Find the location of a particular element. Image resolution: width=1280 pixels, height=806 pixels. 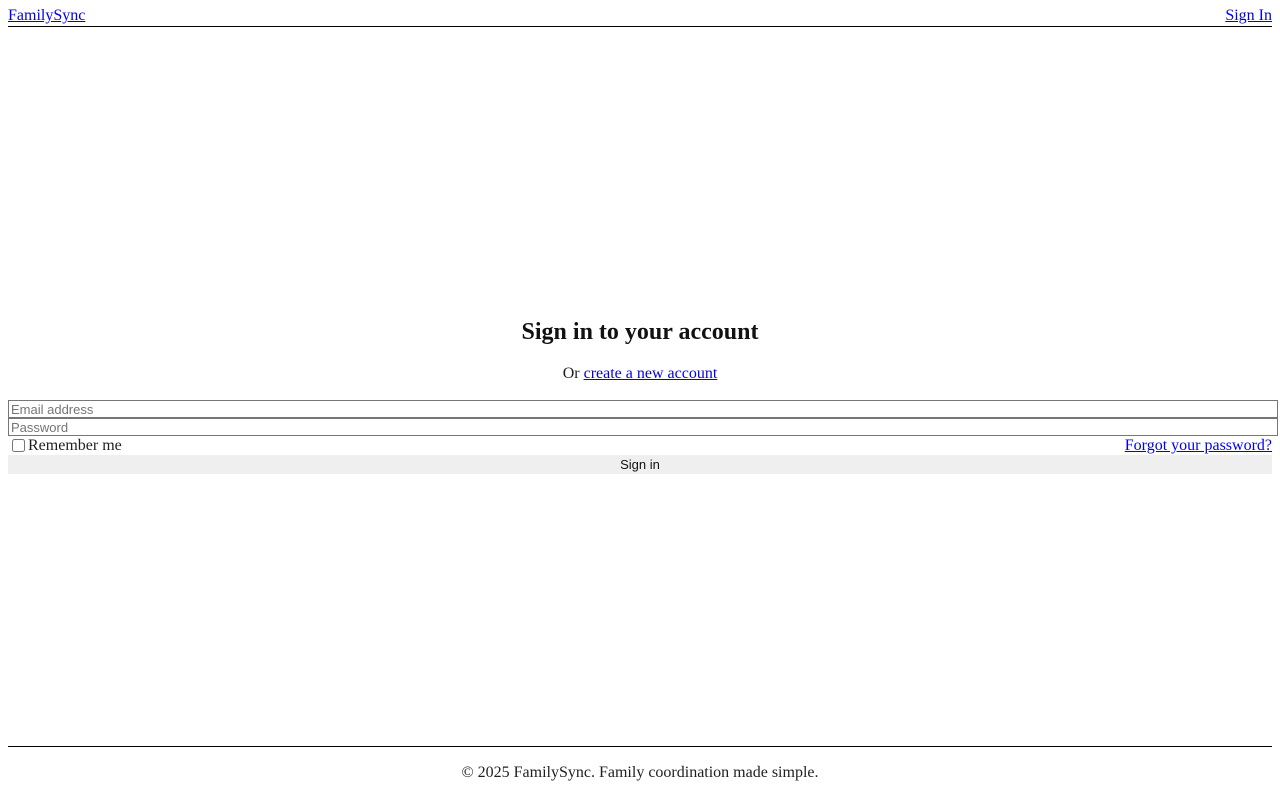

top-nav: FamilySync Sign In is located at coordinates (640, 16).